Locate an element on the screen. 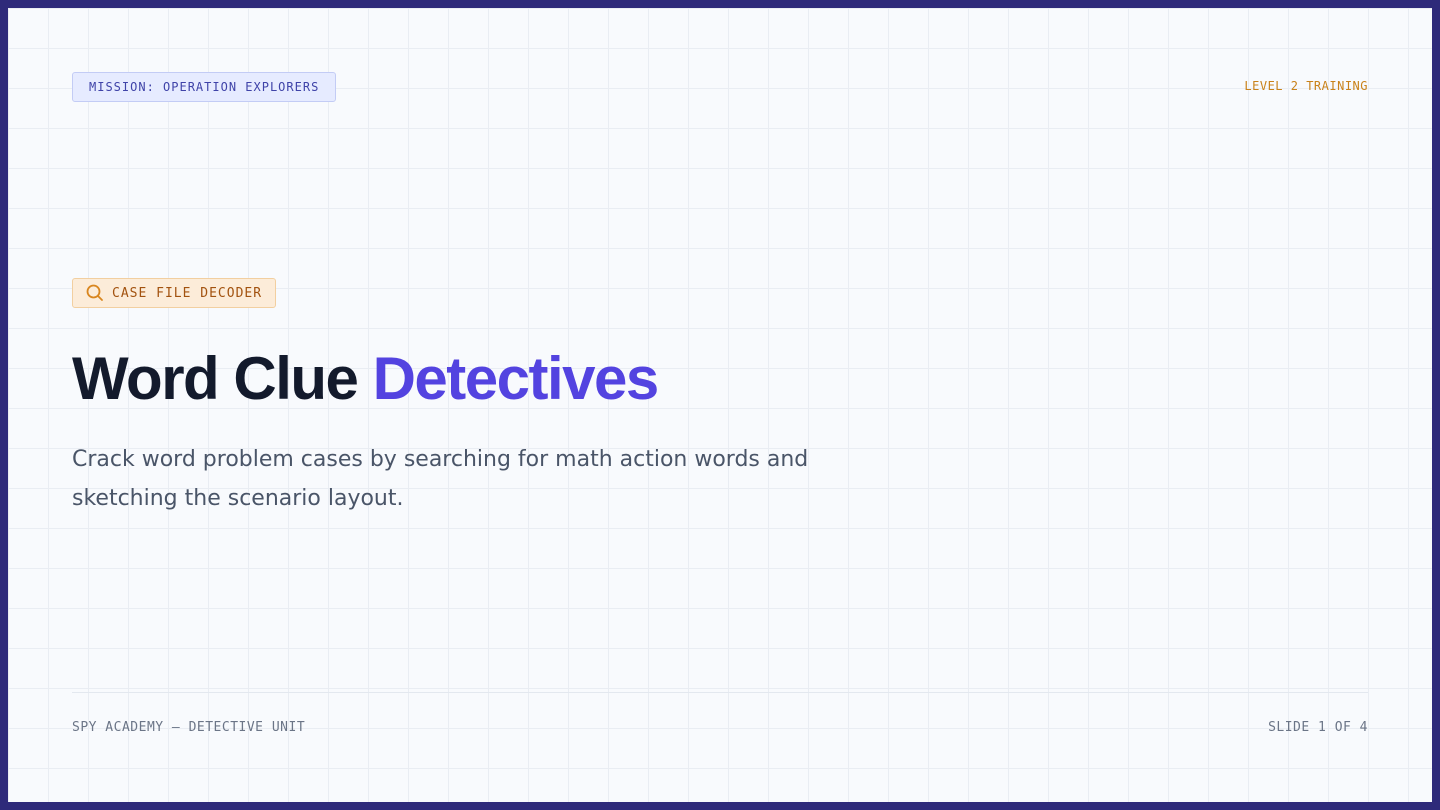 This screenshot has height=810, width=1440. case-file-badge: CASE FILE DECODER is located at coordinates (174, 293).